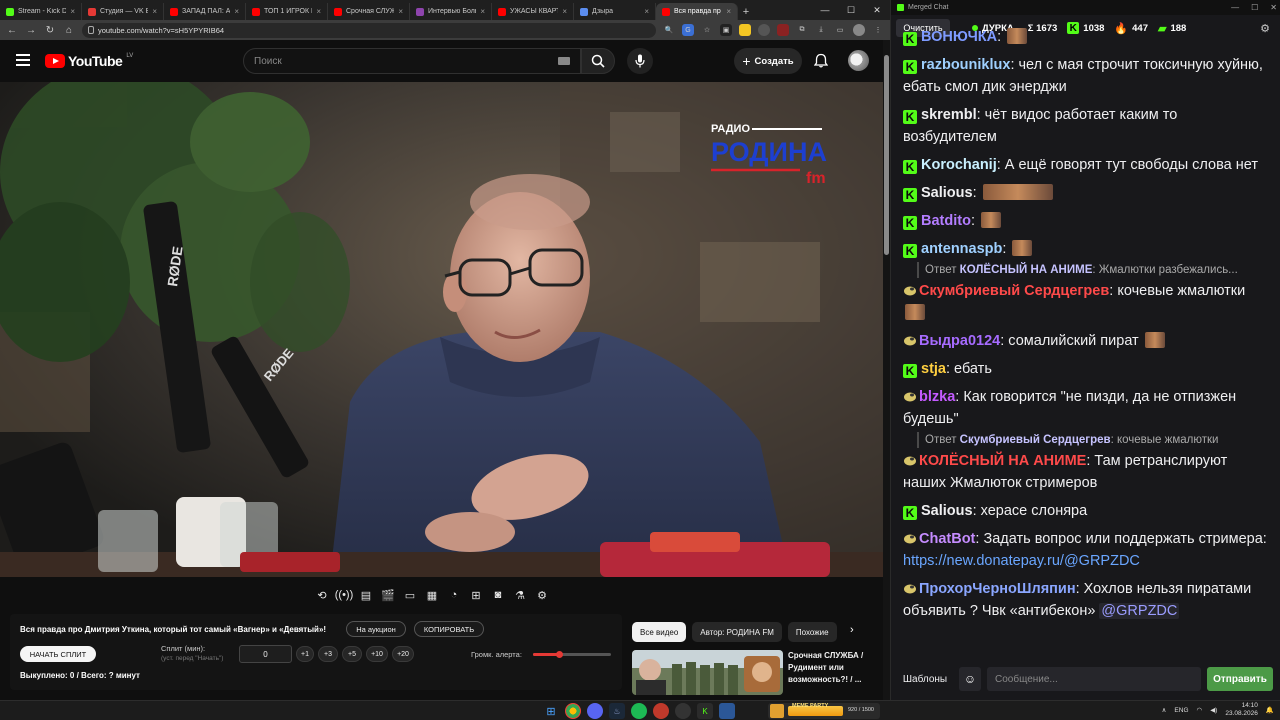 The width and height of the screenshot is (1280, 720). Describe the element at coordinates (50, 30) in the screenshot. I see `reload-icon: ↻` at that location.